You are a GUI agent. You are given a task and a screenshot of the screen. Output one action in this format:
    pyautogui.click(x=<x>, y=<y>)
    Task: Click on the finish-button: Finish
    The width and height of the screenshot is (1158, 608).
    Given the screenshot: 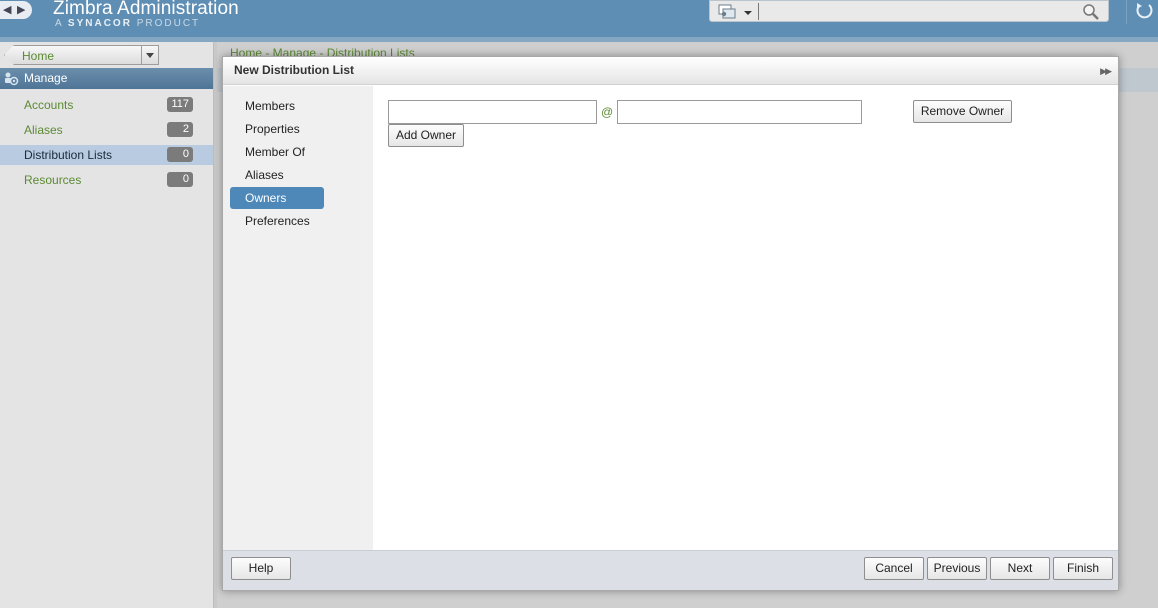 What is the action you would take?
    pyautogui.click(x=1083, y=568)
    